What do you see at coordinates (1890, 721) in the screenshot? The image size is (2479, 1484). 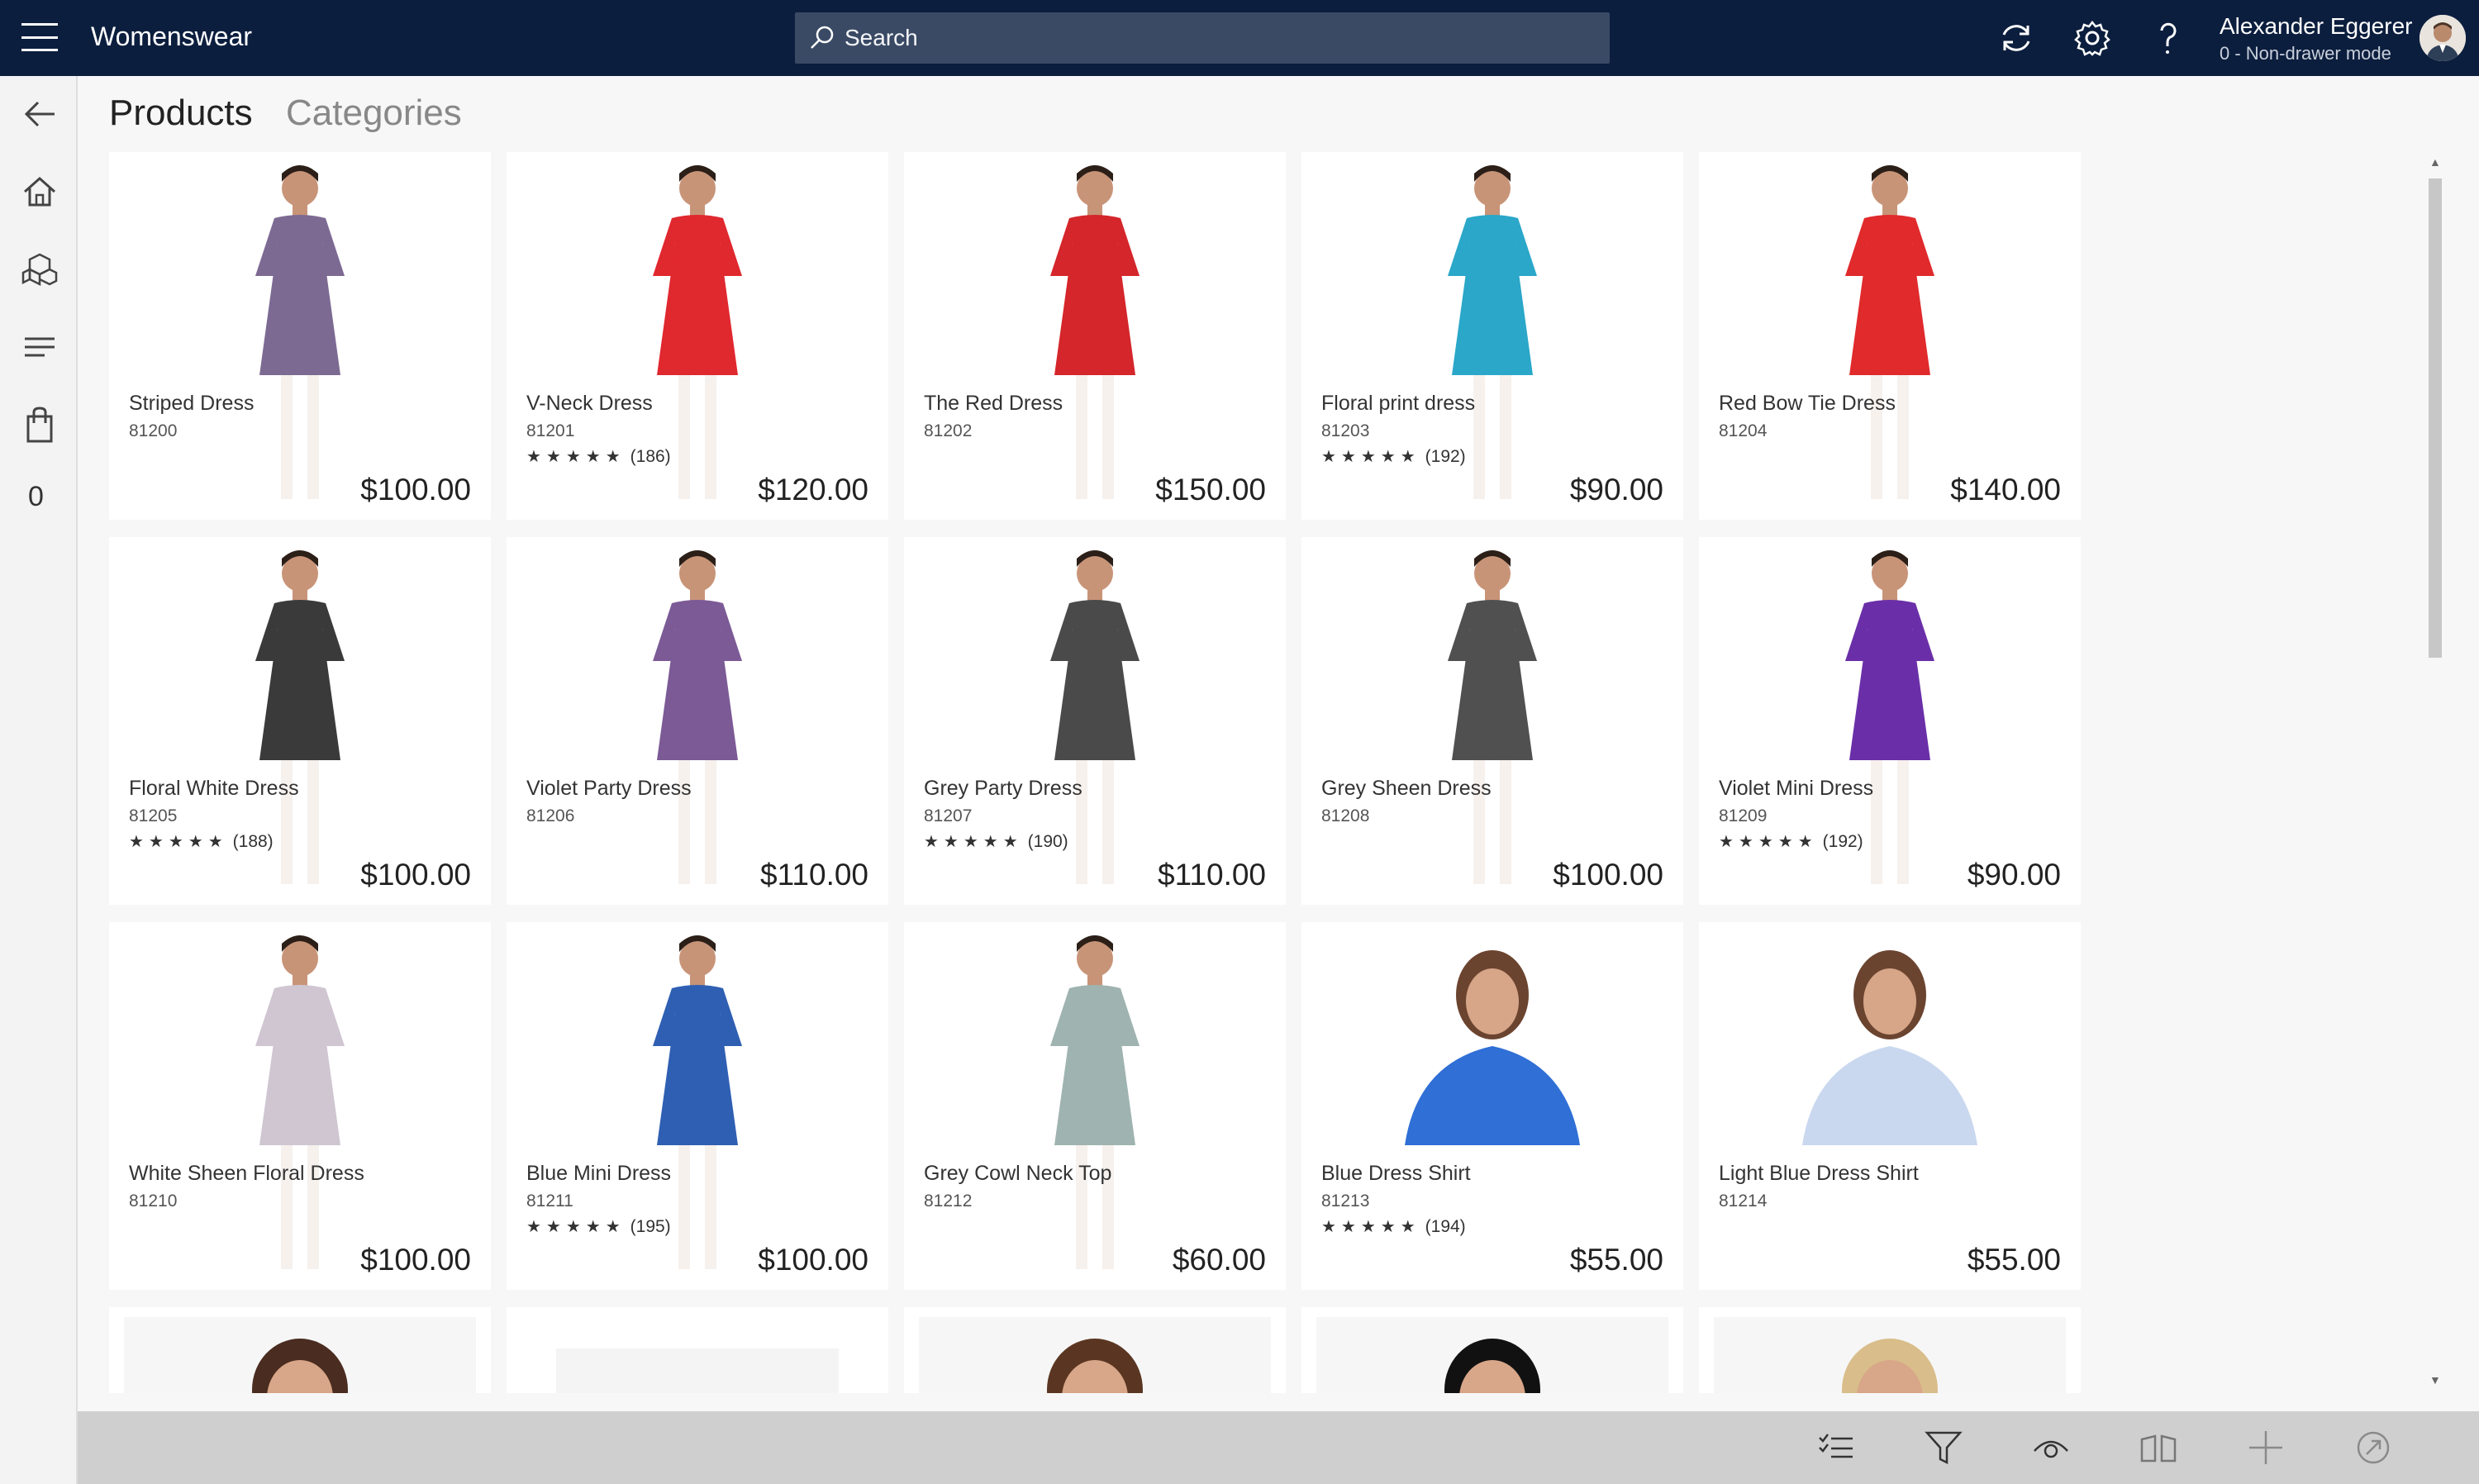 I see `product-card: Violet Mini Dress 81209 ★★★★★ (192) $90.00` at bounding box center [1890, 721].